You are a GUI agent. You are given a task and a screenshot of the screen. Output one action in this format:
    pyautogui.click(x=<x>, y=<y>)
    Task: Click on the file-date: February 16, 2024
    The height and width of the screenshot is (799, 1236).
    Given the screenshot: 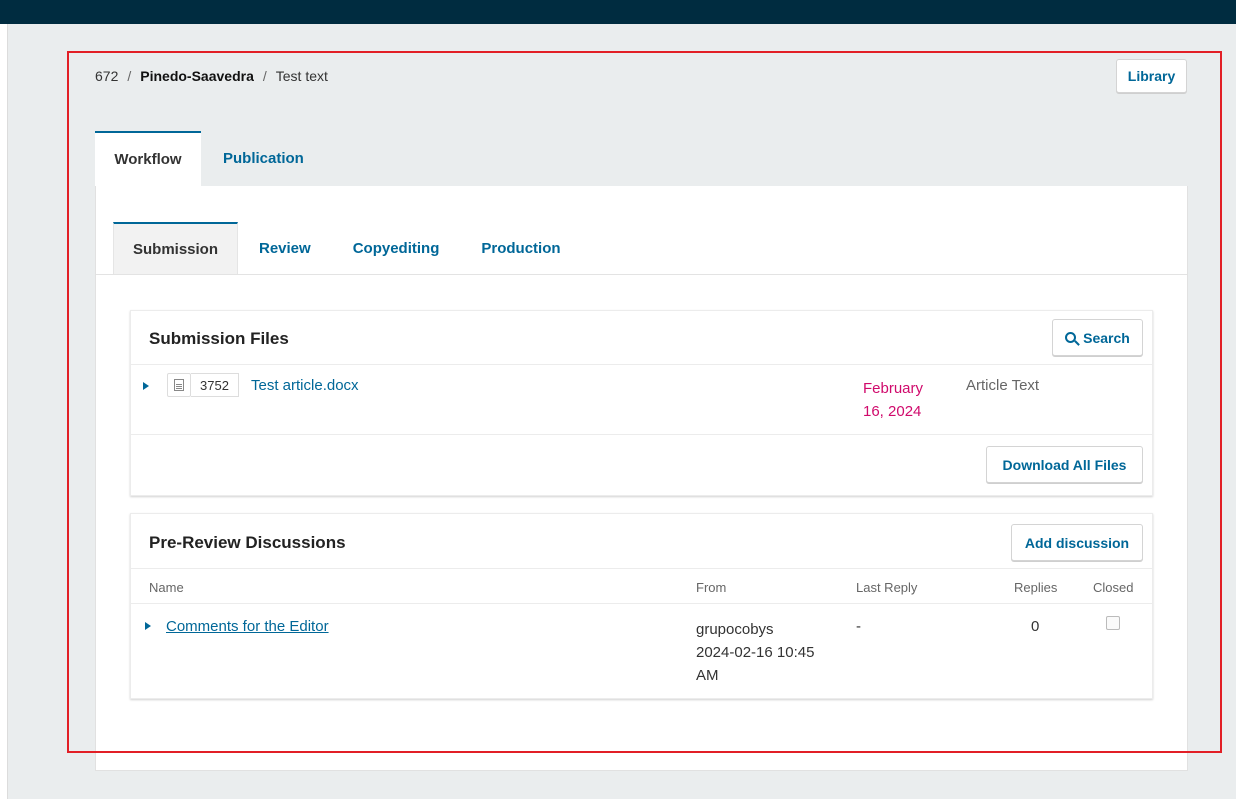 What is the action you would take?
    pyautogui.click(x=903, y=400)
    